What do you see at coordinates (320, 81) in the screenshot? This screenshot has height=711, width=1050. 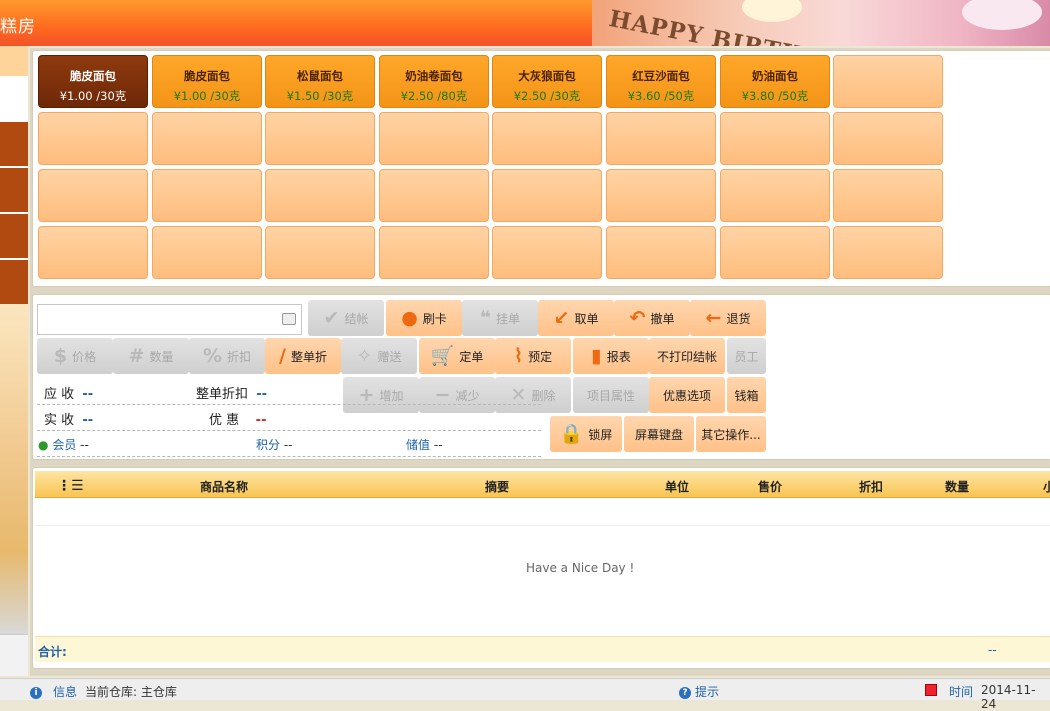 I see `product-tile: 松鼠面包 ¥1.50 /30克` at bounding box center [320, 81].